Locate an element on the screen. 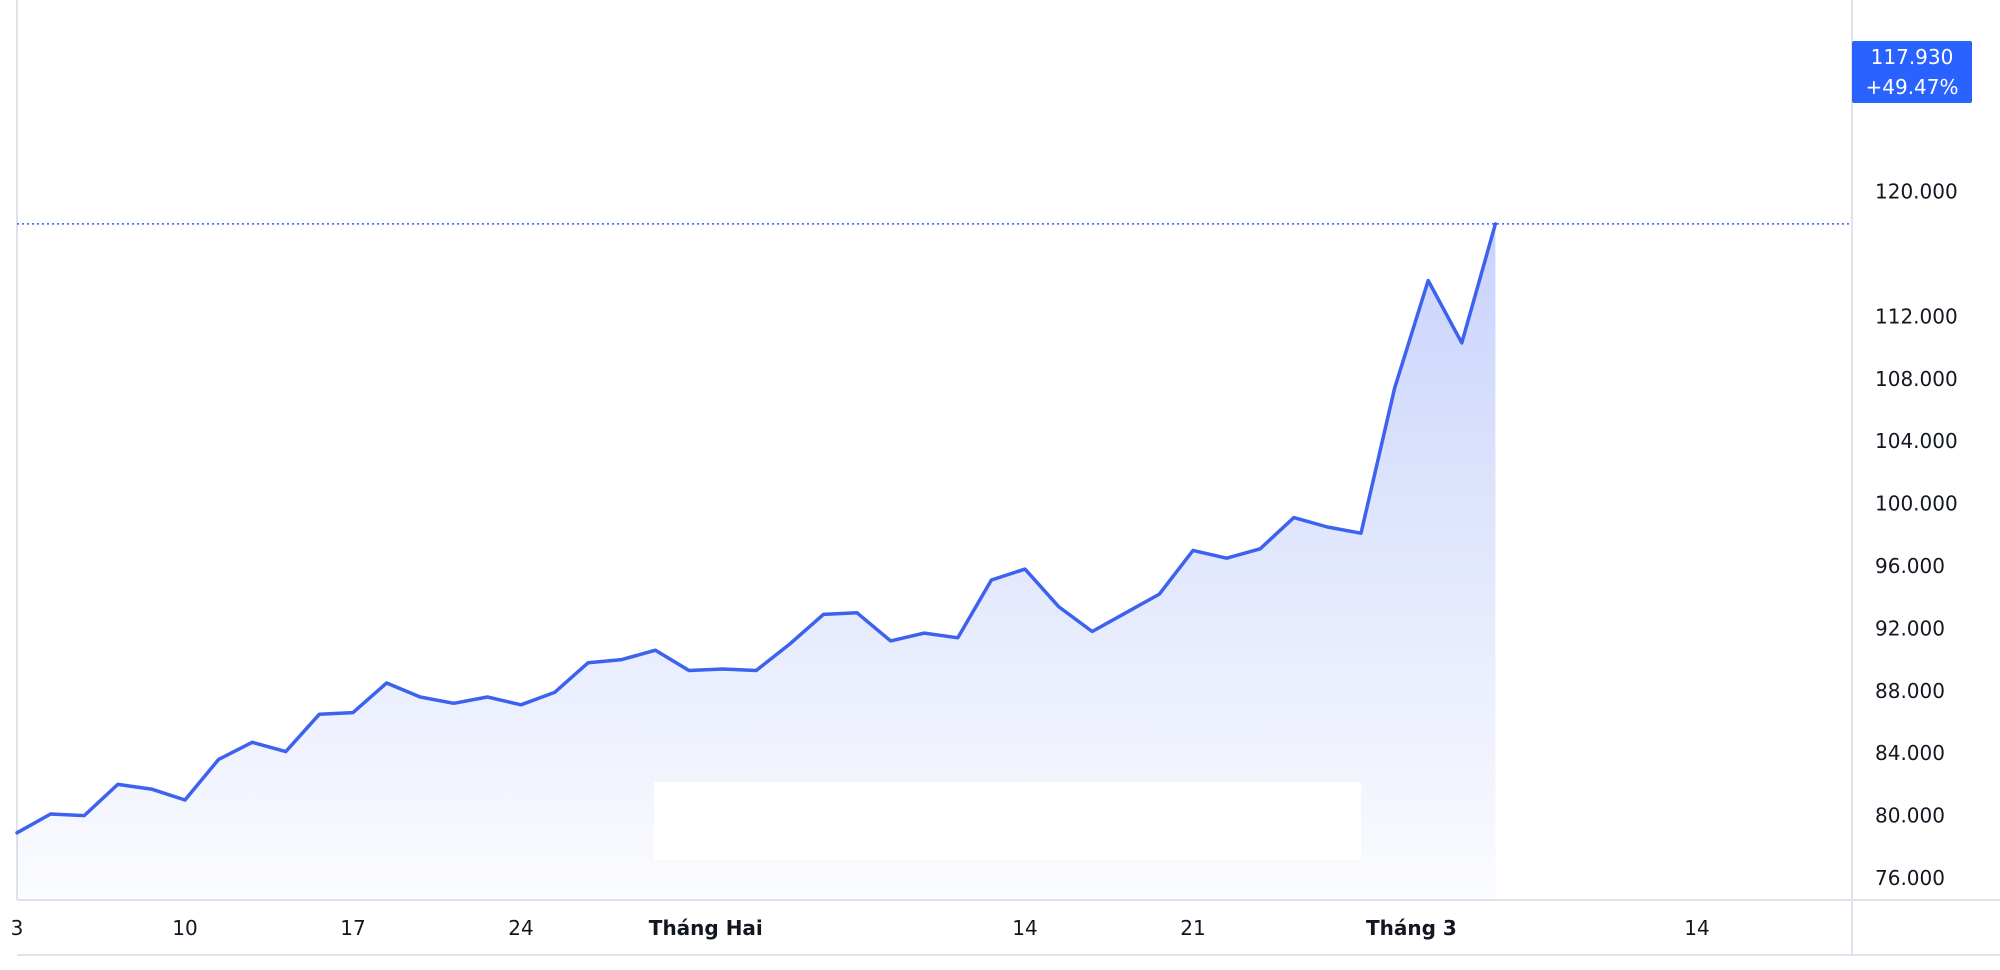 Image resolution: width=2000 pixels, height=970 pixels. x-tick-label: Tháng 3 is located at coordinates (1411, 928).